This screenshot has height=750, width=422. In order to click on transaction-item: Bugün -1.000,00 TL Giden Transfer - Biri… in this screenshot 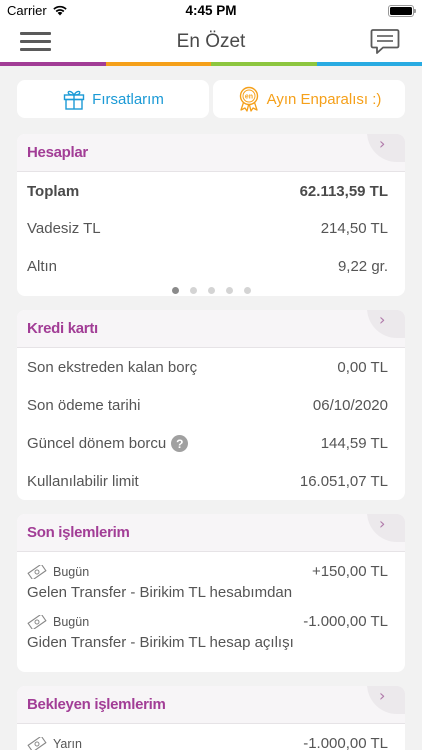, I will do `click(211, 632)`.